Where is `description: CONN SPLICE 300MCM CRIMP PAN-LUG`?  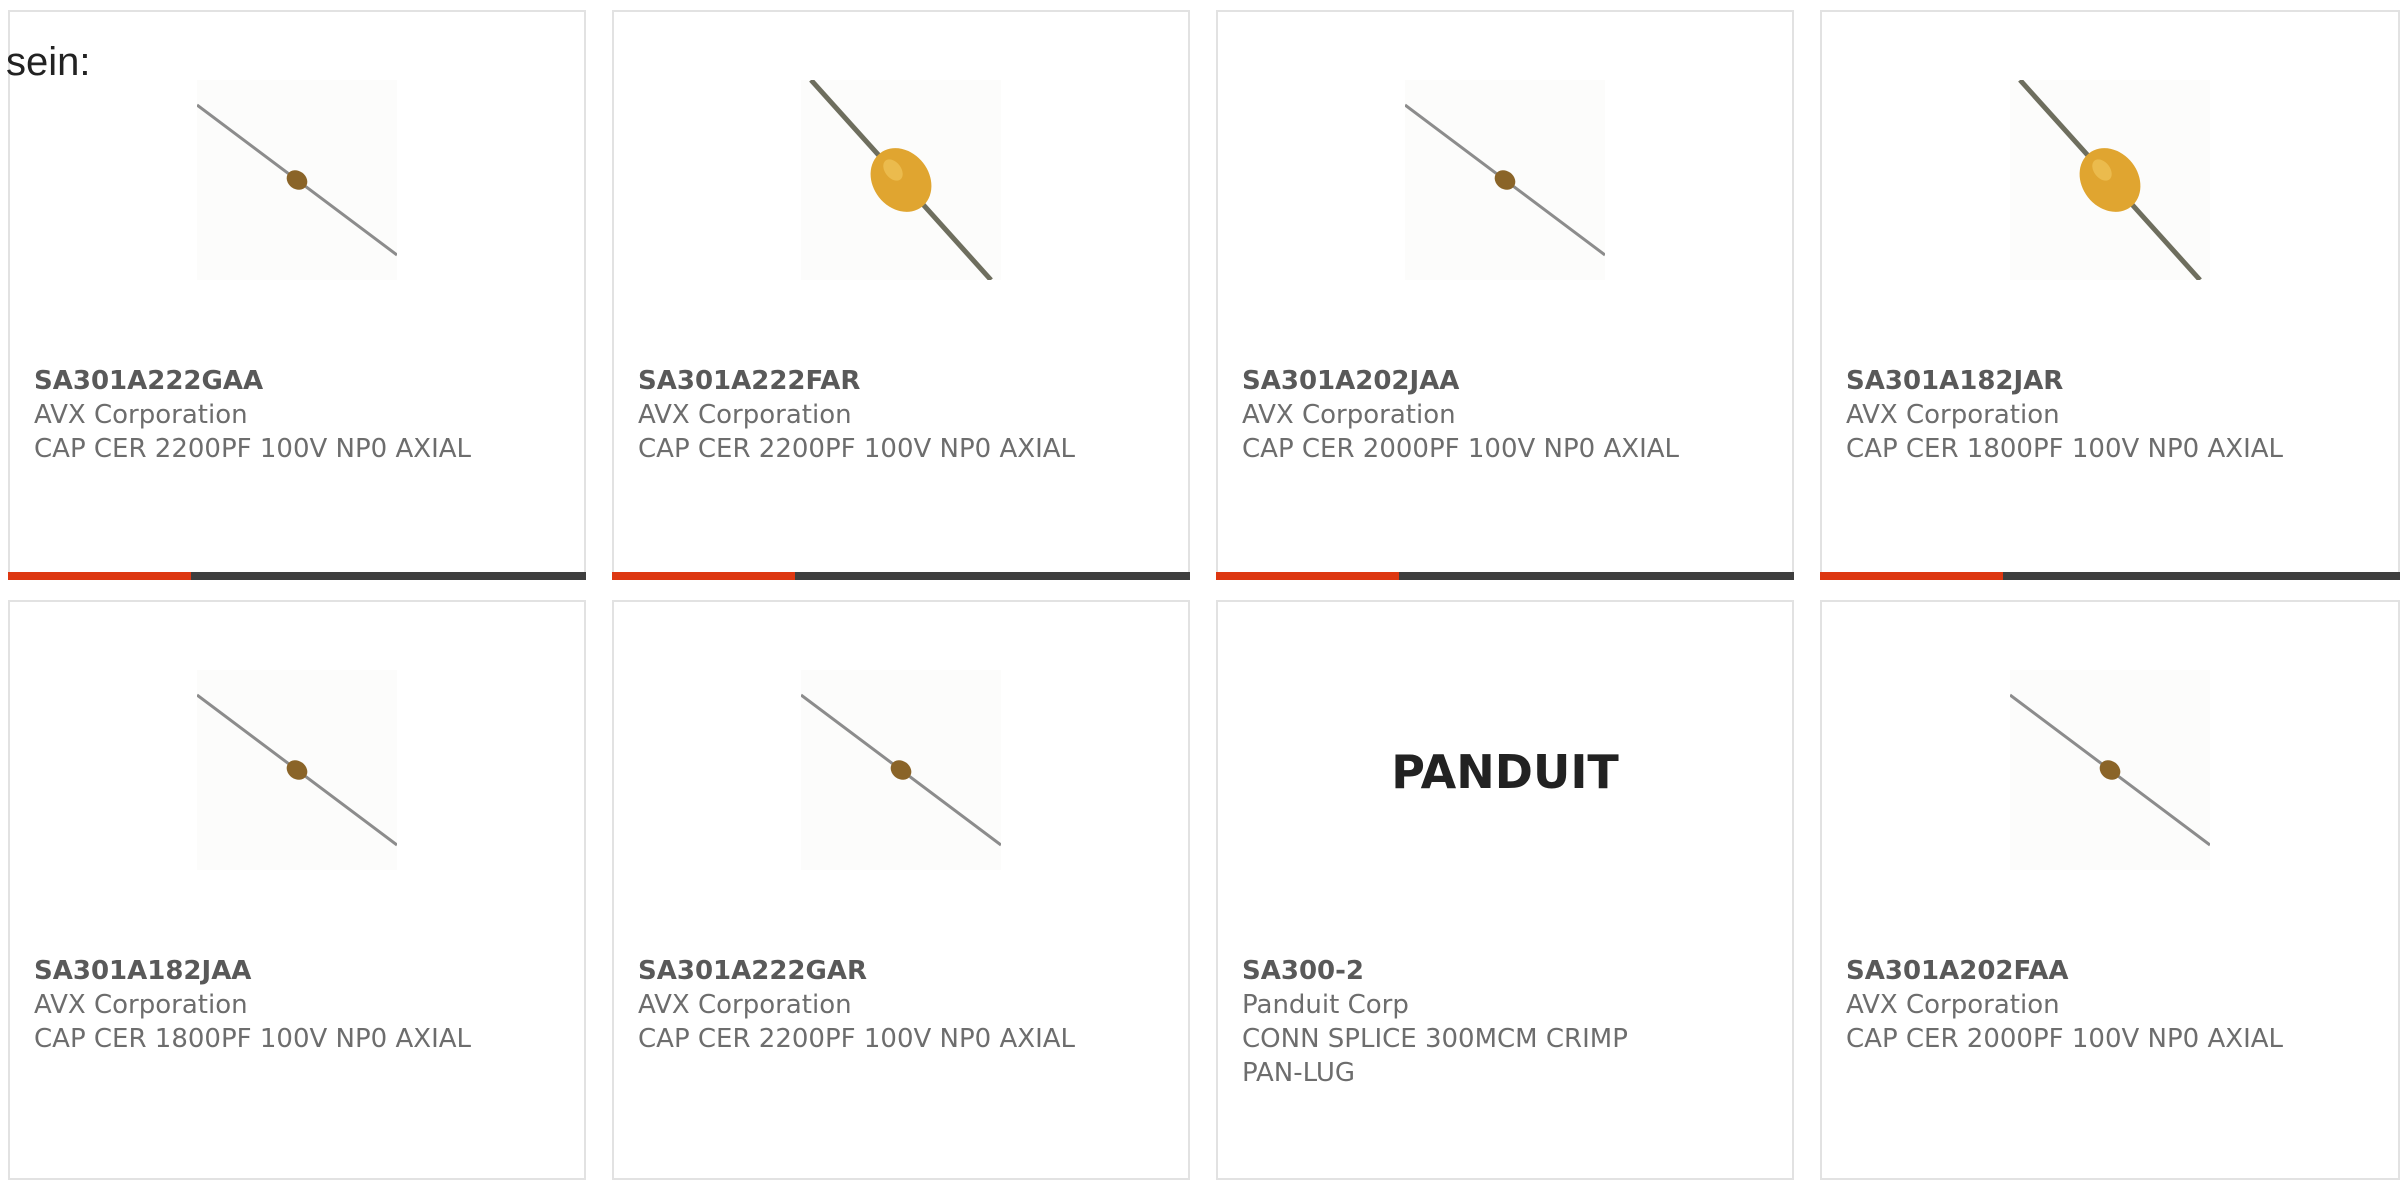 description: CONN SPLICE 300MCM CRIMP PAN-LUG is located at coordinates (1435, 1056).